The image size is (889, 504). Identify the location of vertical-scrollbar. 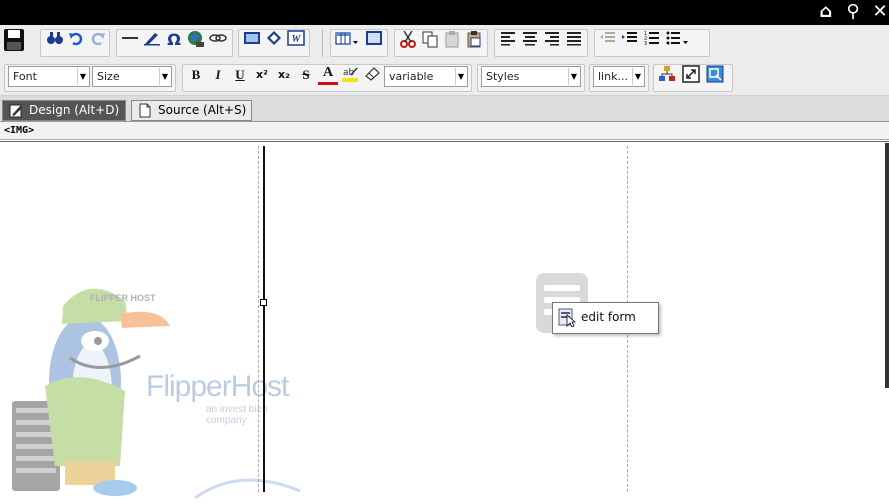
(887, 265).